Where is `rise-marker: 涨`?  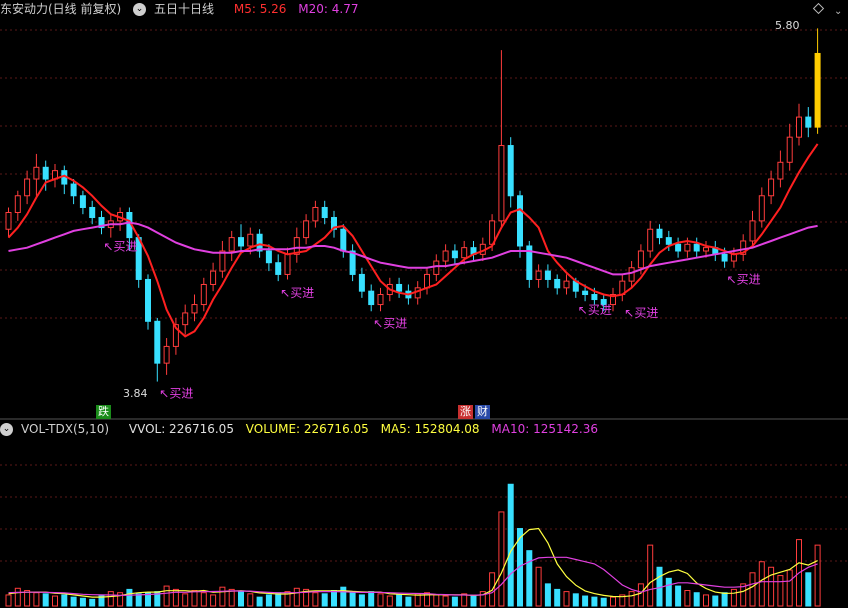
rise-marker: 涨 is located at coordinates (465, 412).